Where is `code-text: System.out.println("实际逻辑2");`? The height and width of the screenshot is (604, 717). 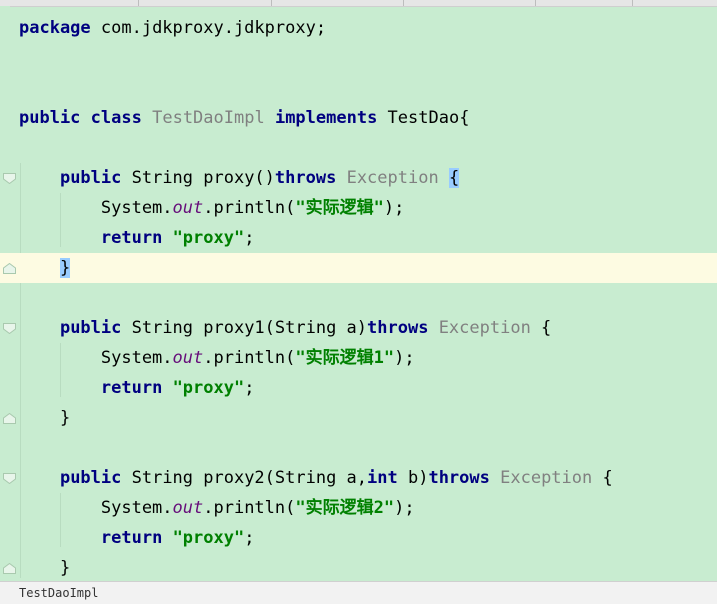
code-text: System.out.println("实际逻辑2"); is located at coordinates (217, 508).